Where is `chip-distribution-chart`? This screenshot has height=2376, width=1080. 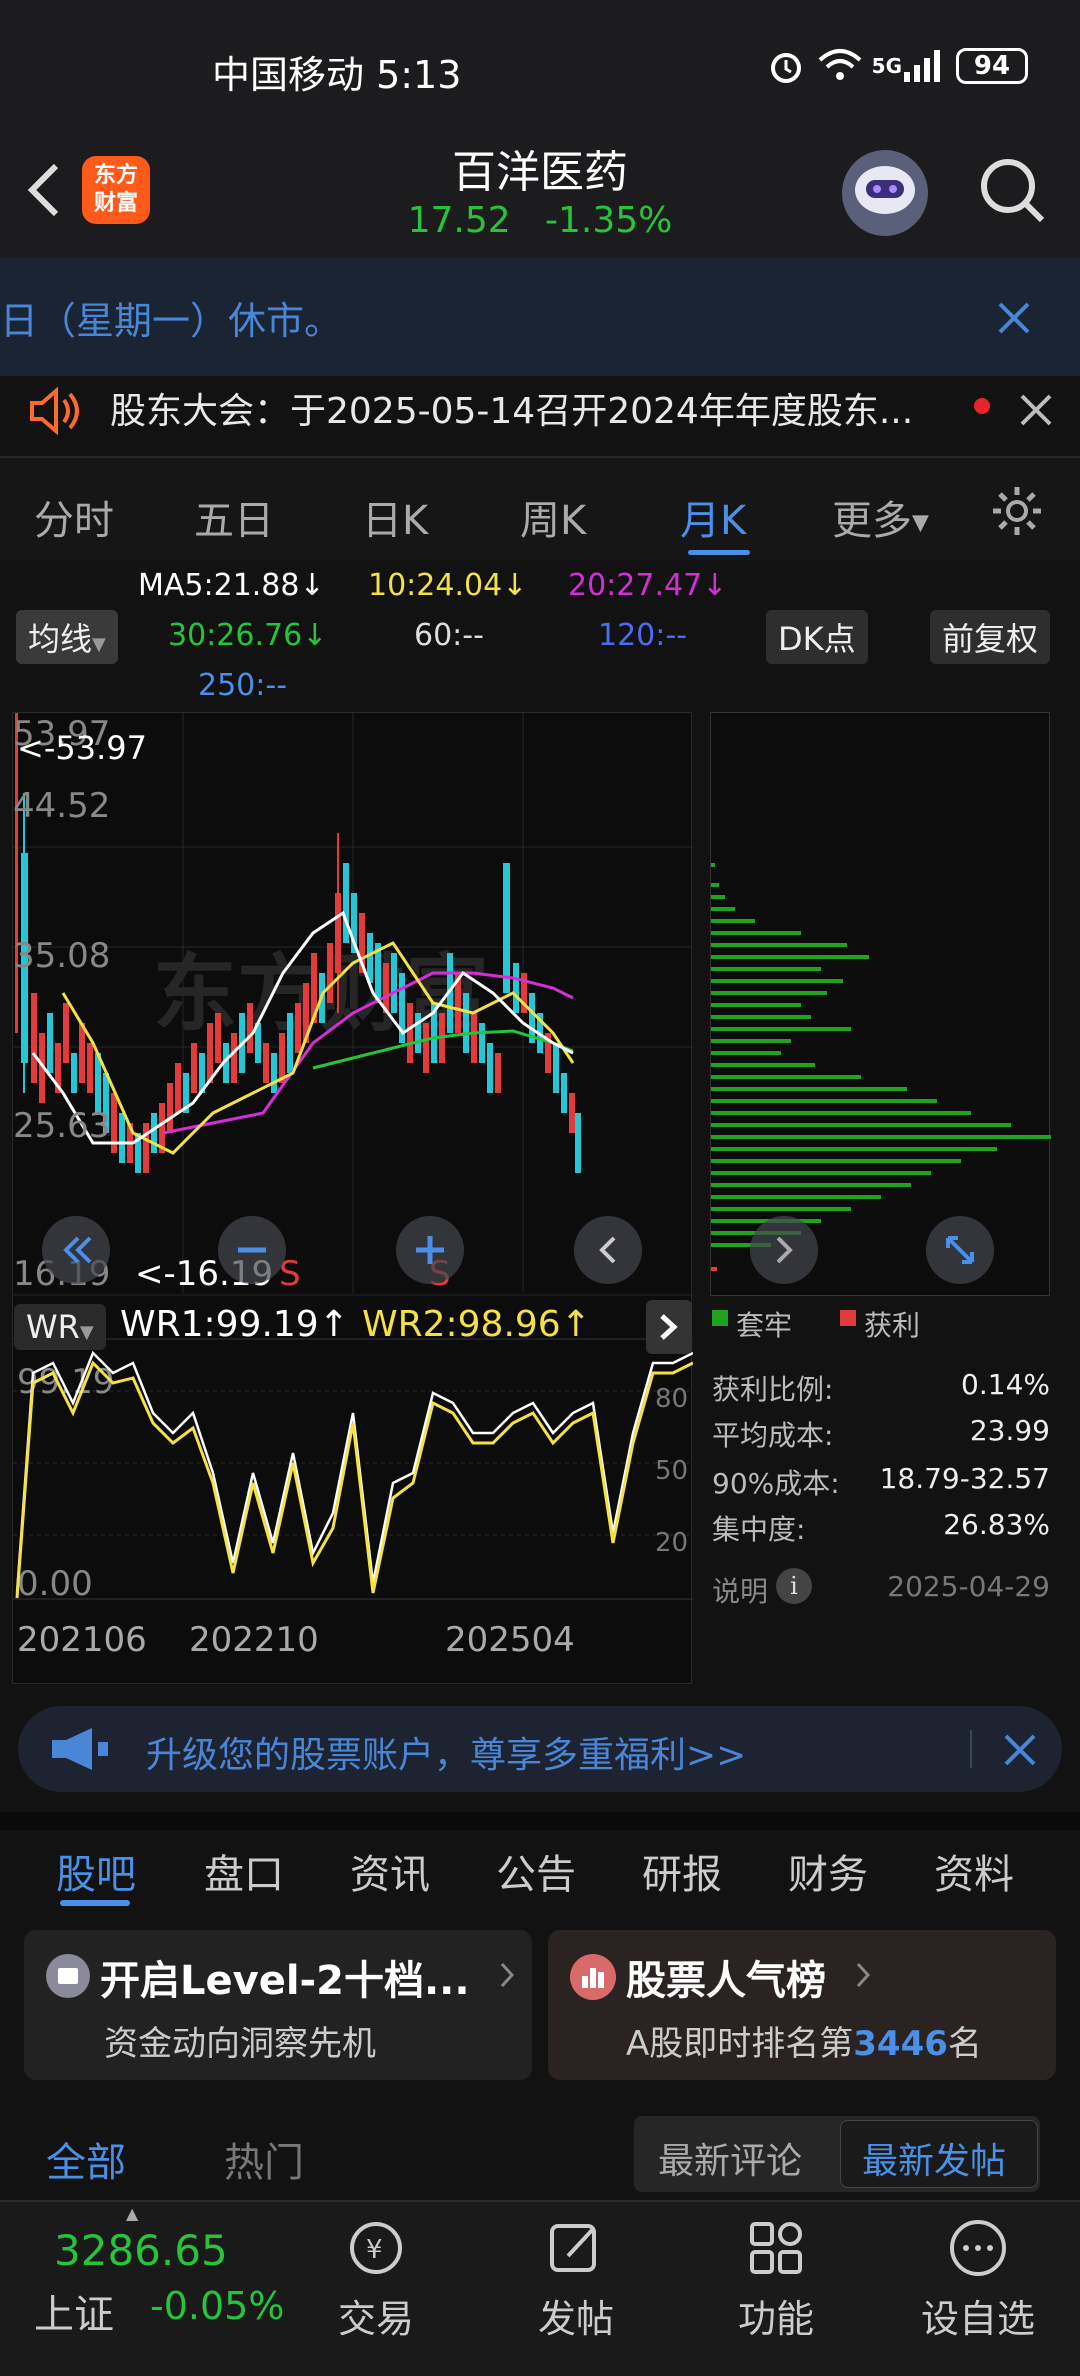 chip-distribution-chart is located at coordinates (880, 1004).